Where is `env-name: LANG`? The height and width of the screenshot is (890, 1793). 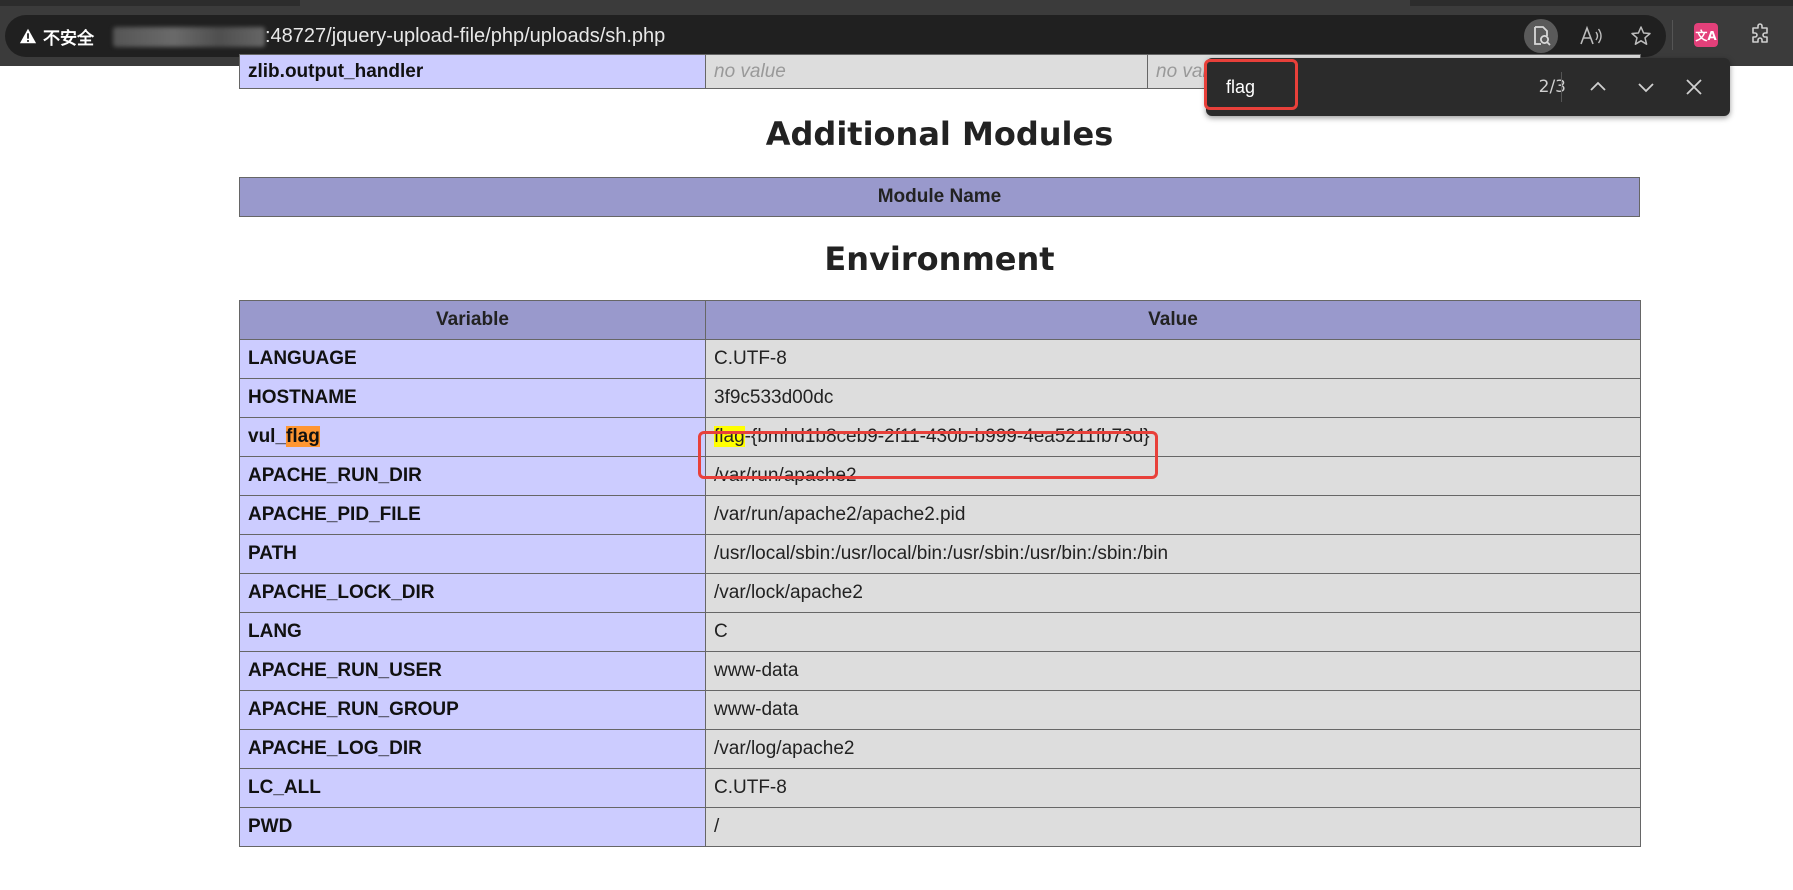 env-name: LANG is located at coordinates (472, 632).